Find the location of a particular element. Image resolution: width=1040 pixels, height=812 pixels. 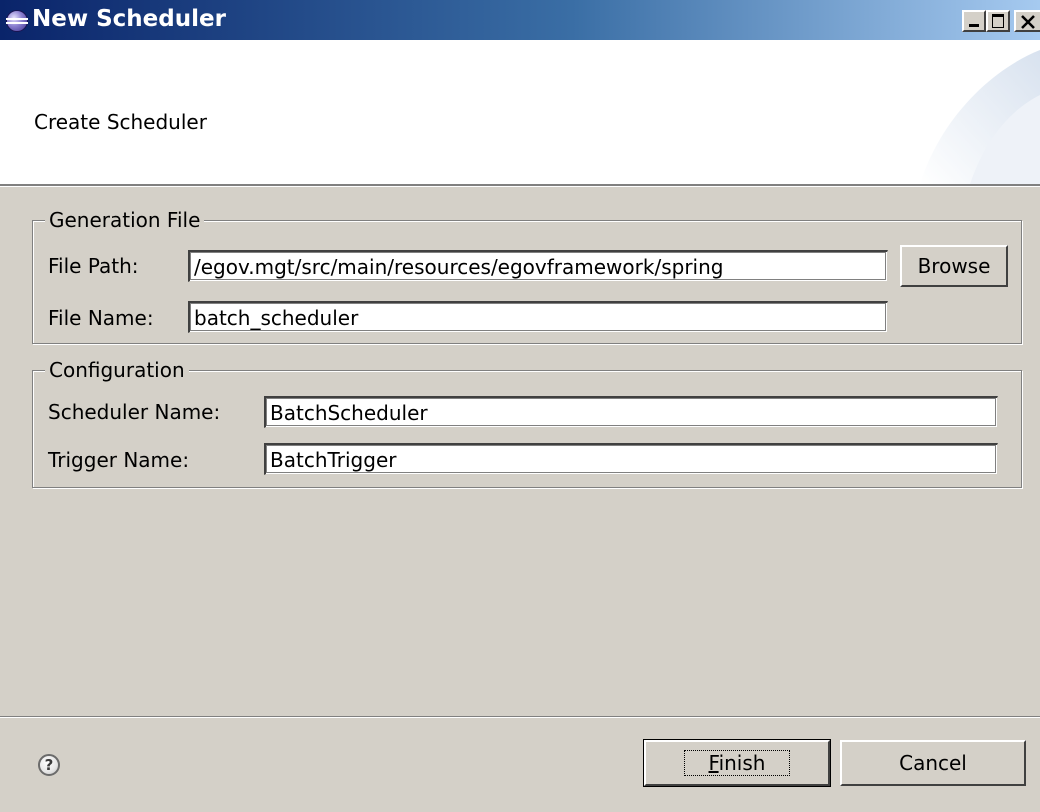

browse-button: Browse is located at coordinates (954, 266).